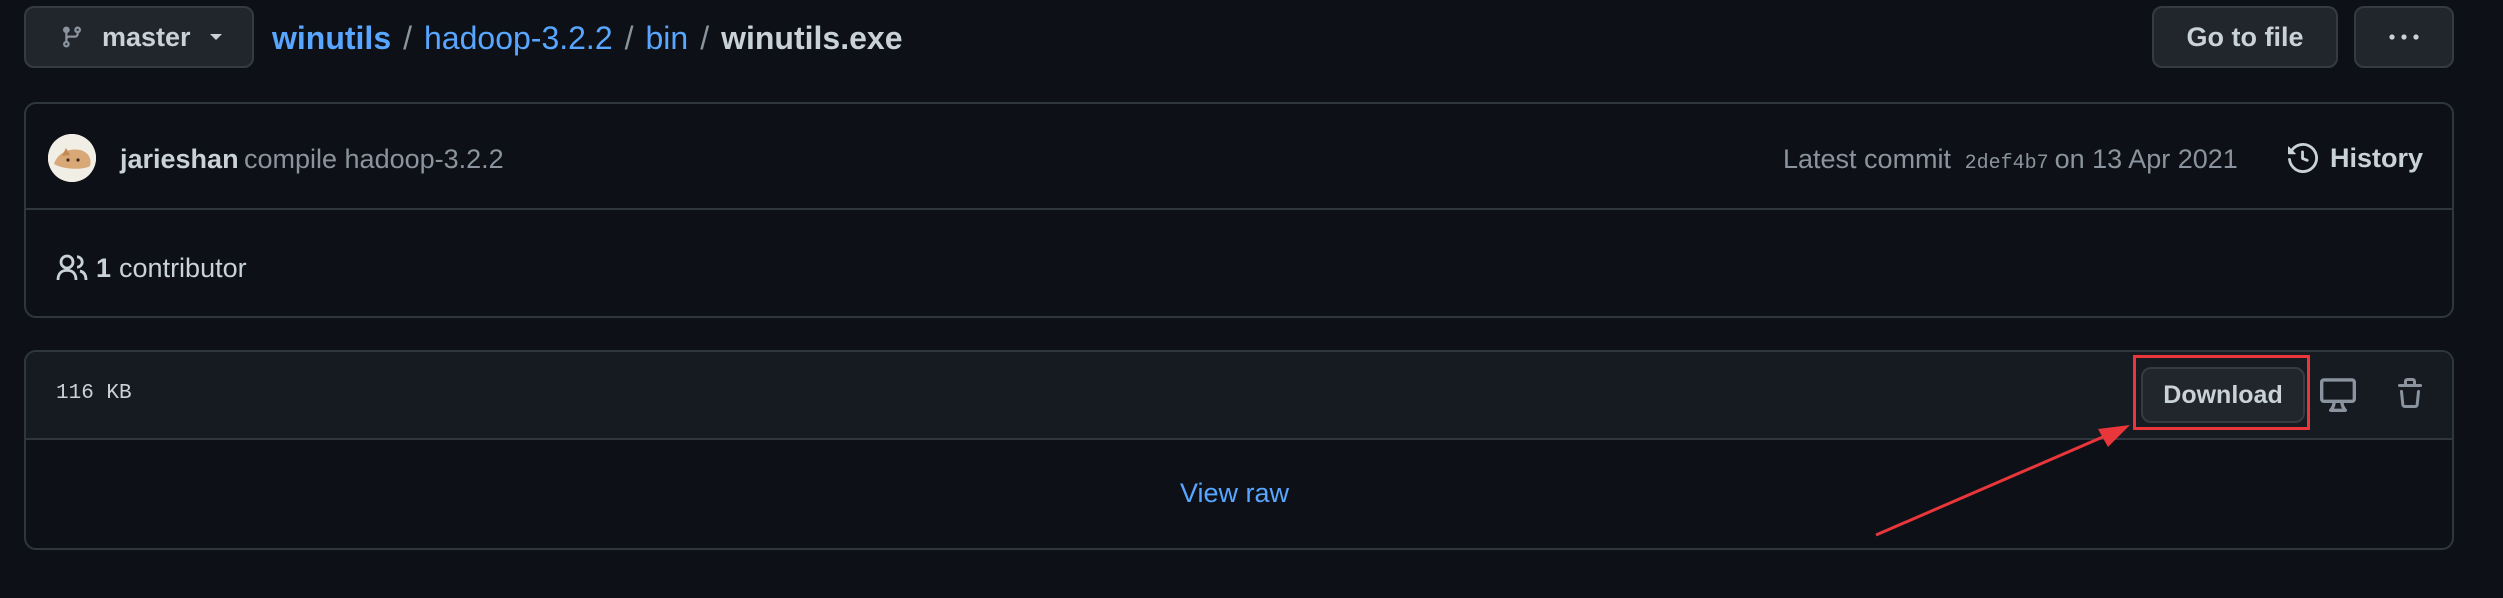 The image size is (2503, 598). Describe the element at coordinates (2410, 394) in the screenshot. I see `trash-icon` at that location.